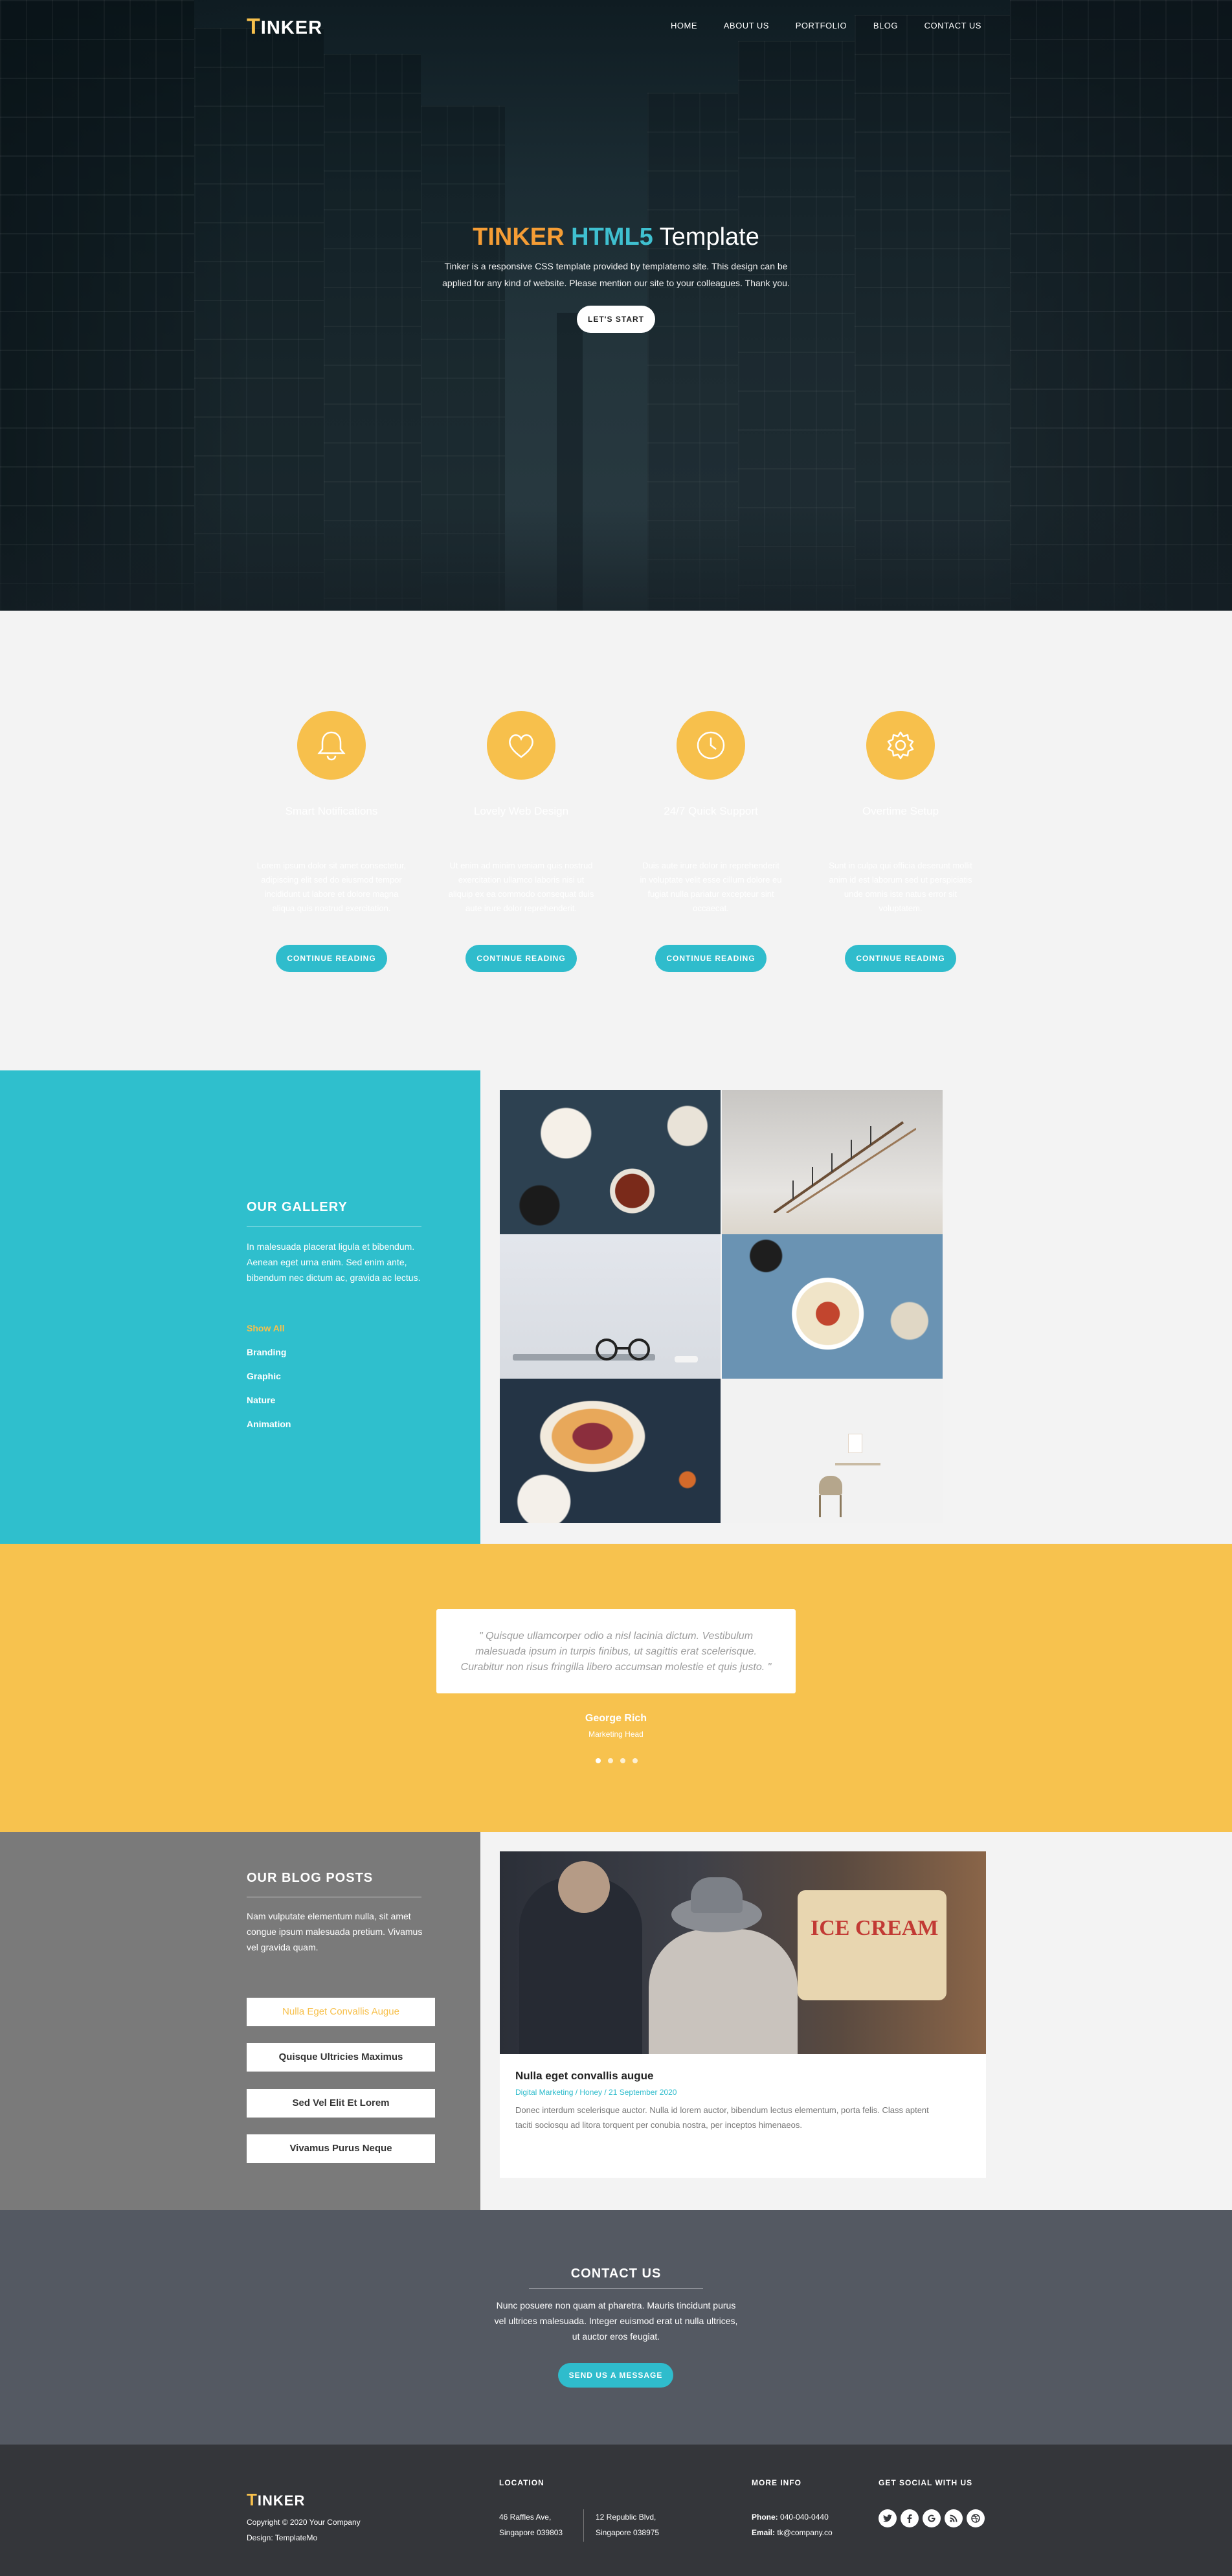 The height and width of the screenshot is (2576, 1232). Describe the element at coordinates (833, 1162) in the screenshot. I see `gallery-image-staircase` at that location.